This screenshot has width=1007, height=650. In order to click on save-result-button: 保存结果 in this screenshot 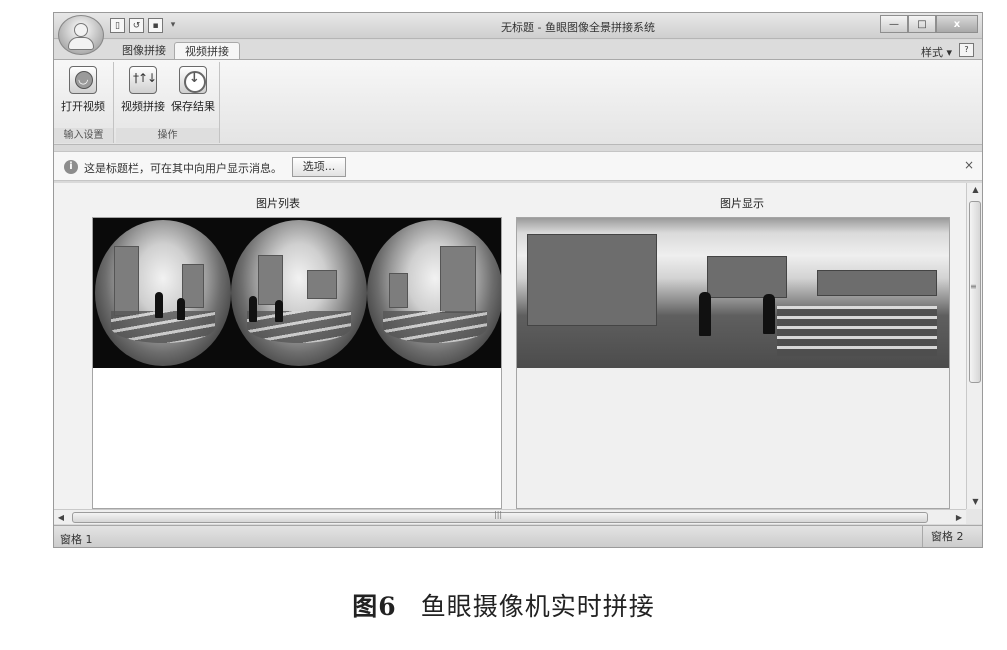, I will do `click(193, 94)`.